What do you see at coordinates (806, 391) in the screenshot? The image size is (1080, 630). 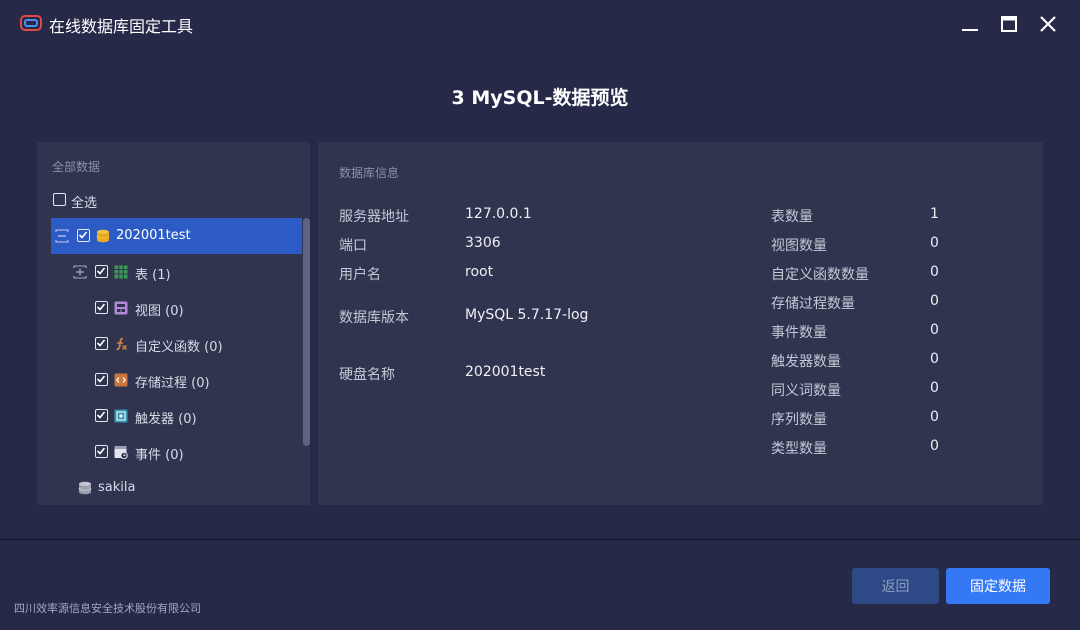 I see `info-label-synonym-count: 同义词数量` at bounding box center [806, 391].